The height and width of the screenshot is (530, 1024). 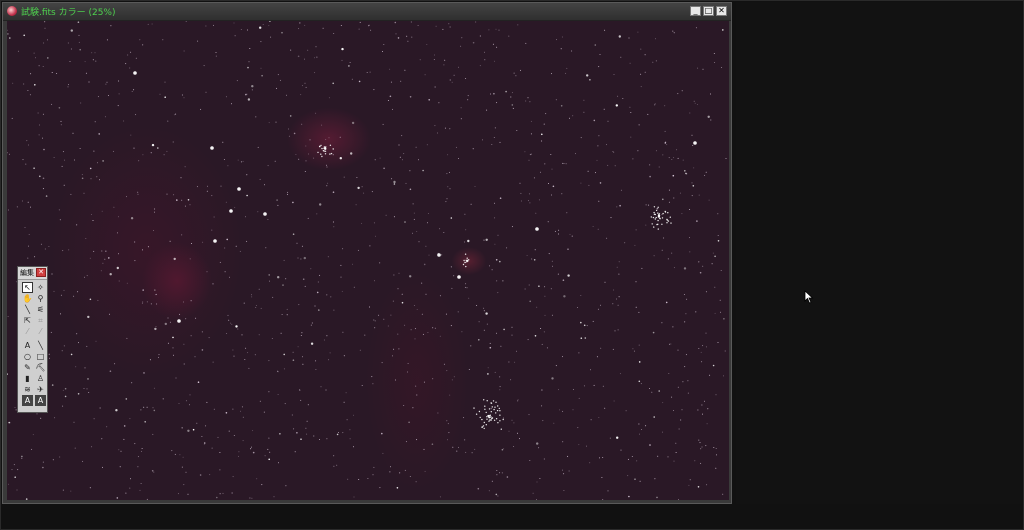 I want to click on crop-tool-icon: ⌗, so click(x=40, y=320).